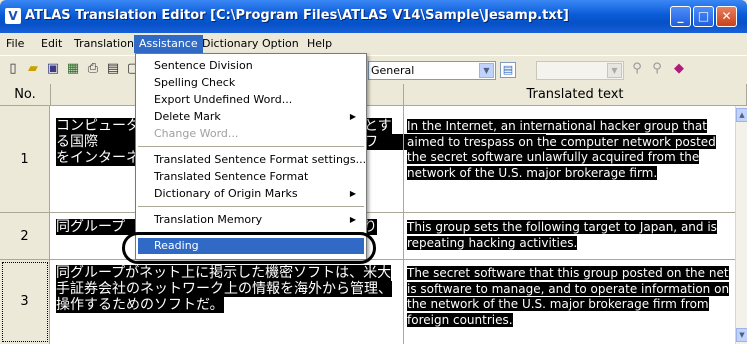 Image resolution: width=747 pixels, height=344 pixels. I want to click on search-icon: ⚲, so click(637, 68).